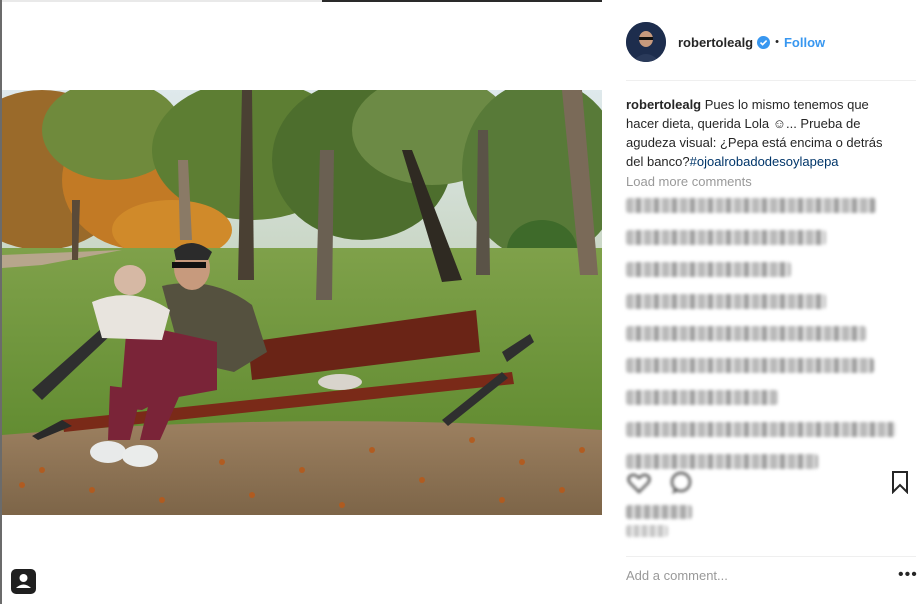 This screenshot has height=604, width=920. I want to click on likes-count, so click(659, 512).